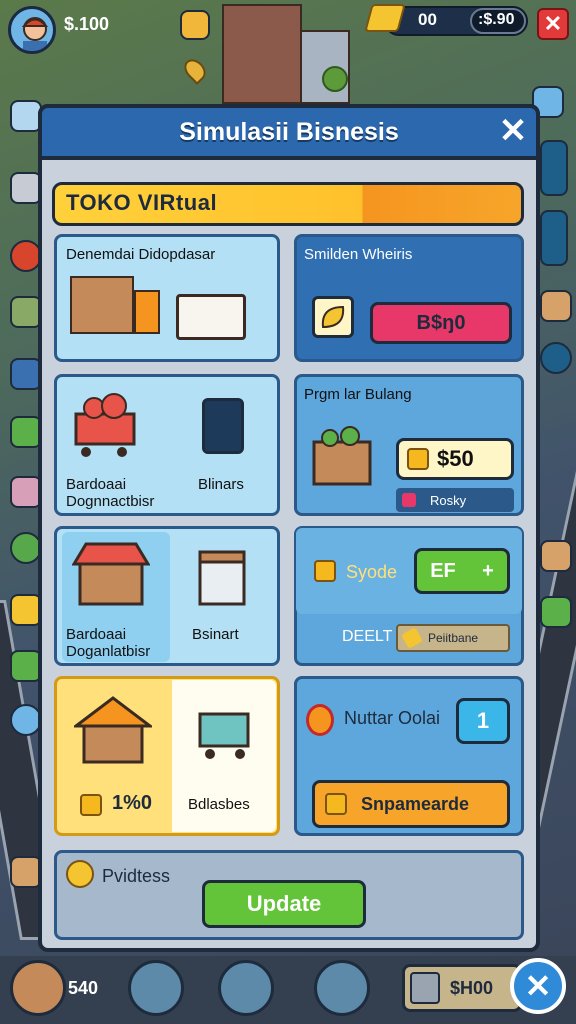 This screenshot has width=576, height=1024. What do you see at coordinates (284, 904) in the screenshot?
I see `update-button: Update` at bounding box center [284, 904].